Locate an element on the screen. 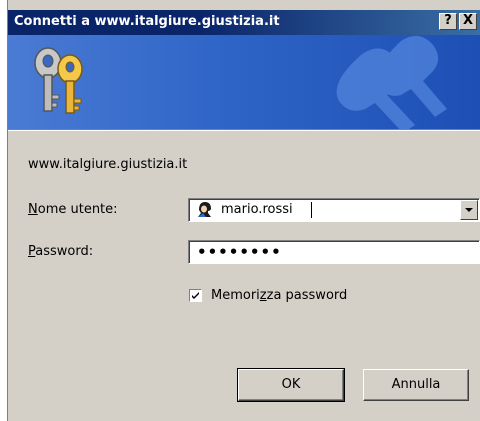 Image resolution: width=480 pixels, height=421 pixels. password-label-text: assword: is located at coordinates (64, 251).